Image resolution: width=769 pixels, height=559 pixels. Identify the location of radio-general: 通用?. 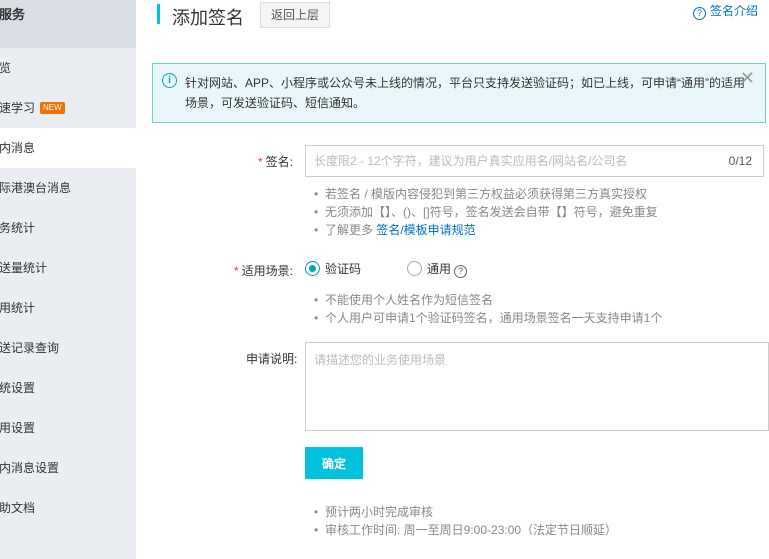
(437, 269).